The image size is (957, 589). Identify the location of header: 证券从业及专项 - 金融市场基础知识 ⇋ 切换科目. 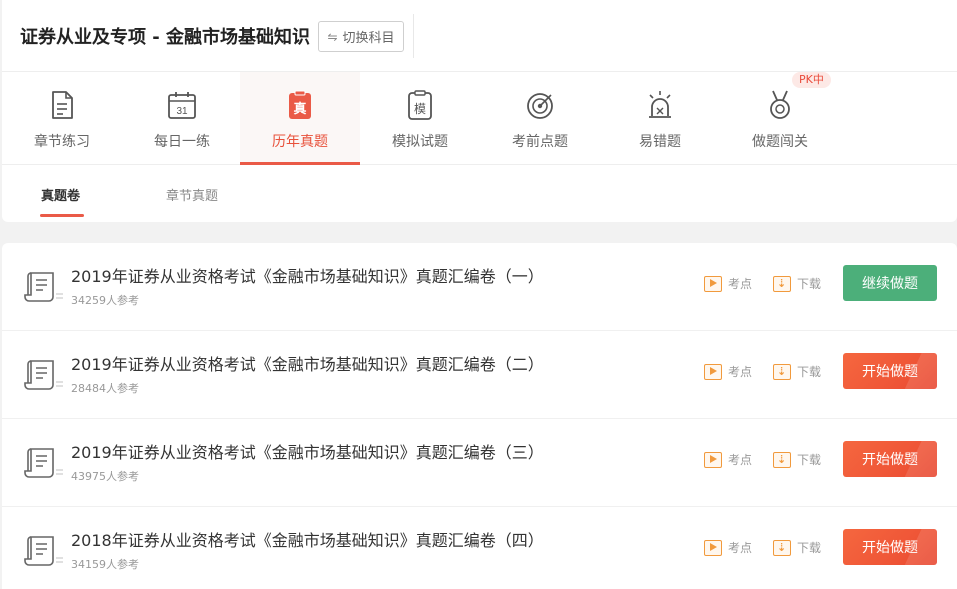
(479, 36).